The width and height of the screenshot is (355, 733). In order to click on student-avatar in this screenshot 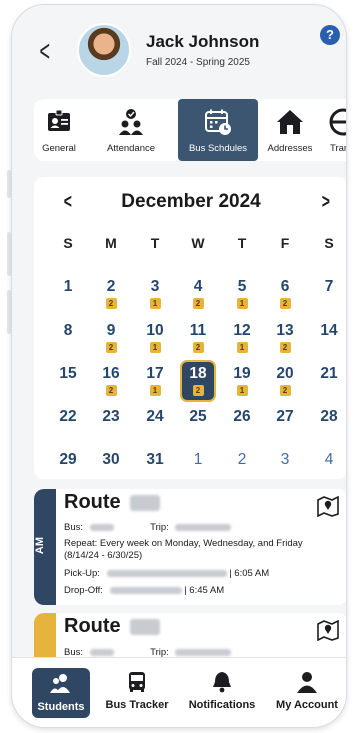, I will do `click(104, 50)`.